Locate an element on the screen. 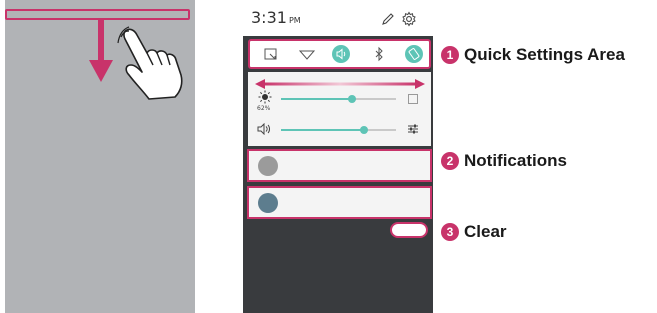  status-bar: 3:31 PM is located at coordinates (338, 18).